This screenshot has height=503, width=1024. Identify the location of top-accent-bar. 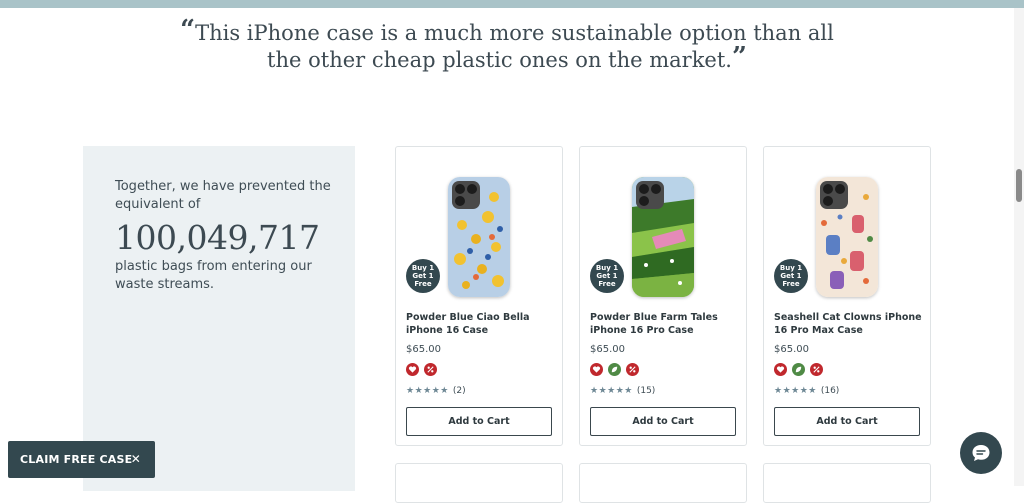
(512, 4).